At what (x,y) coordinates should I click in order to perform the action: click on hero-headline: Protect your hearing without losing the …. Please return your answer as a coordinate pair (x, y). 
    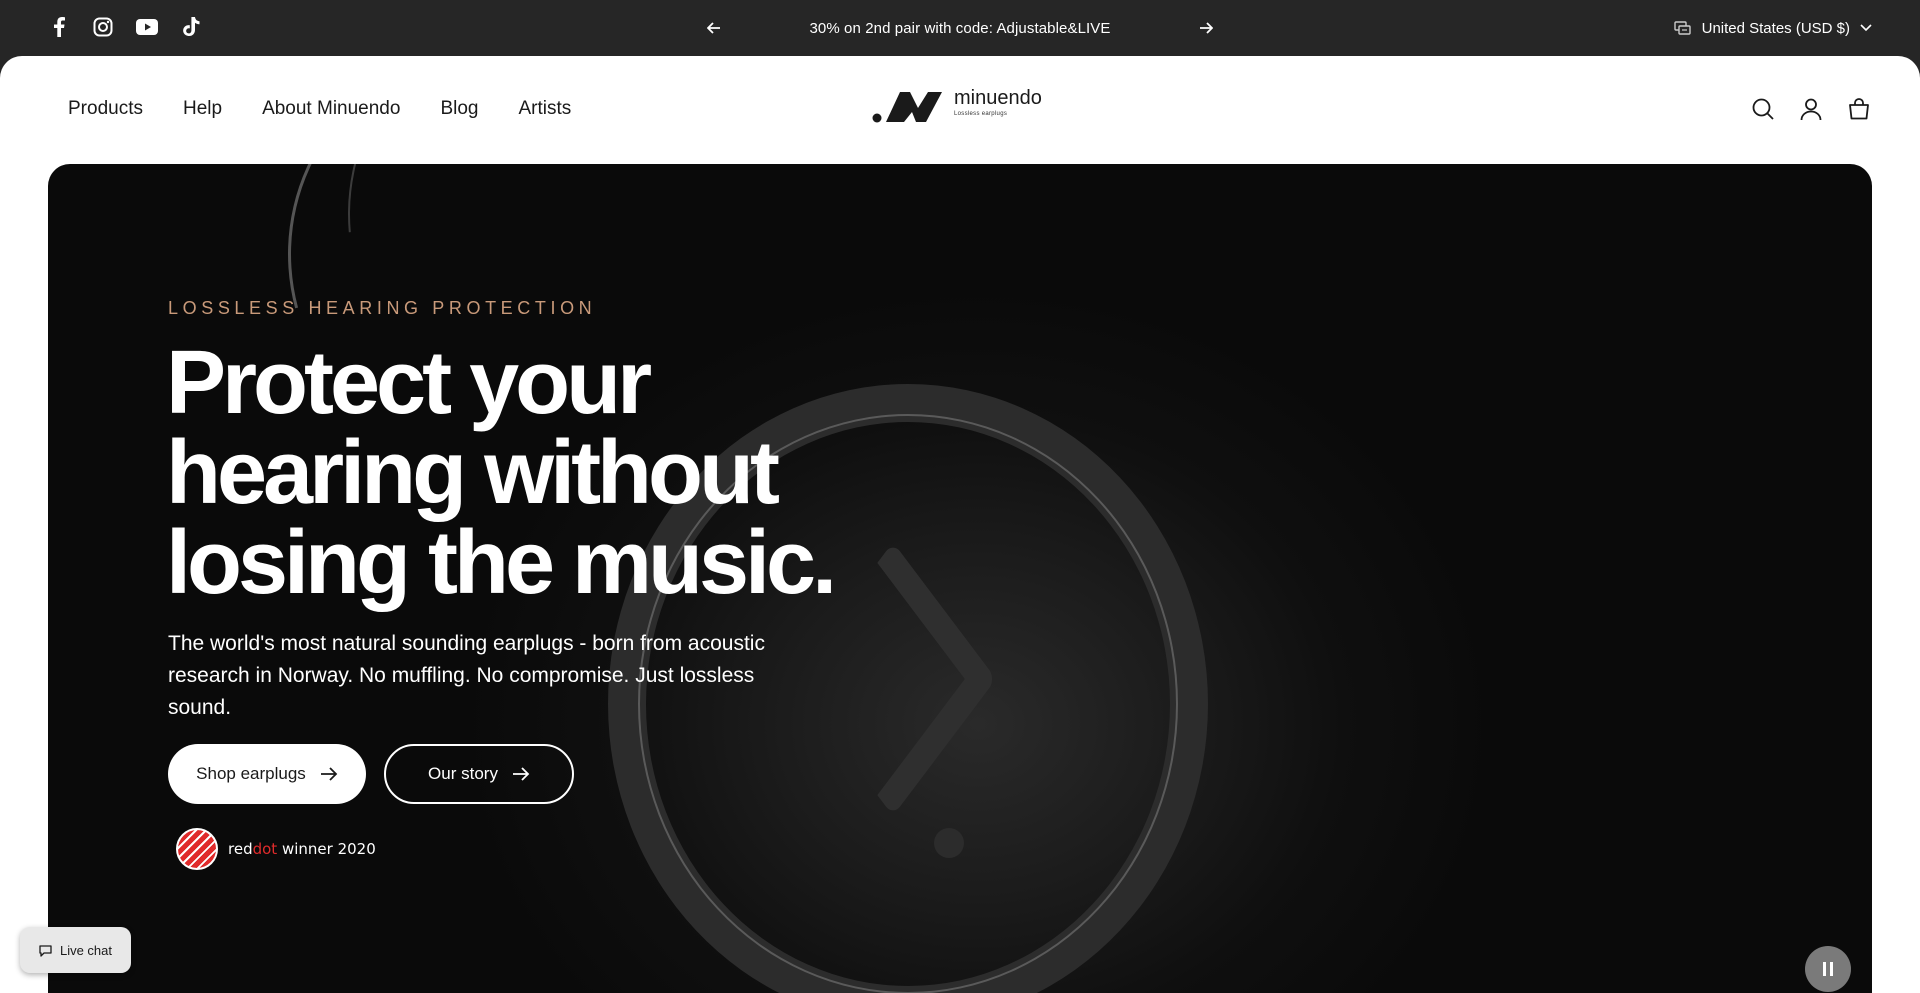
    Looking at the image, I should click on (501, 473).